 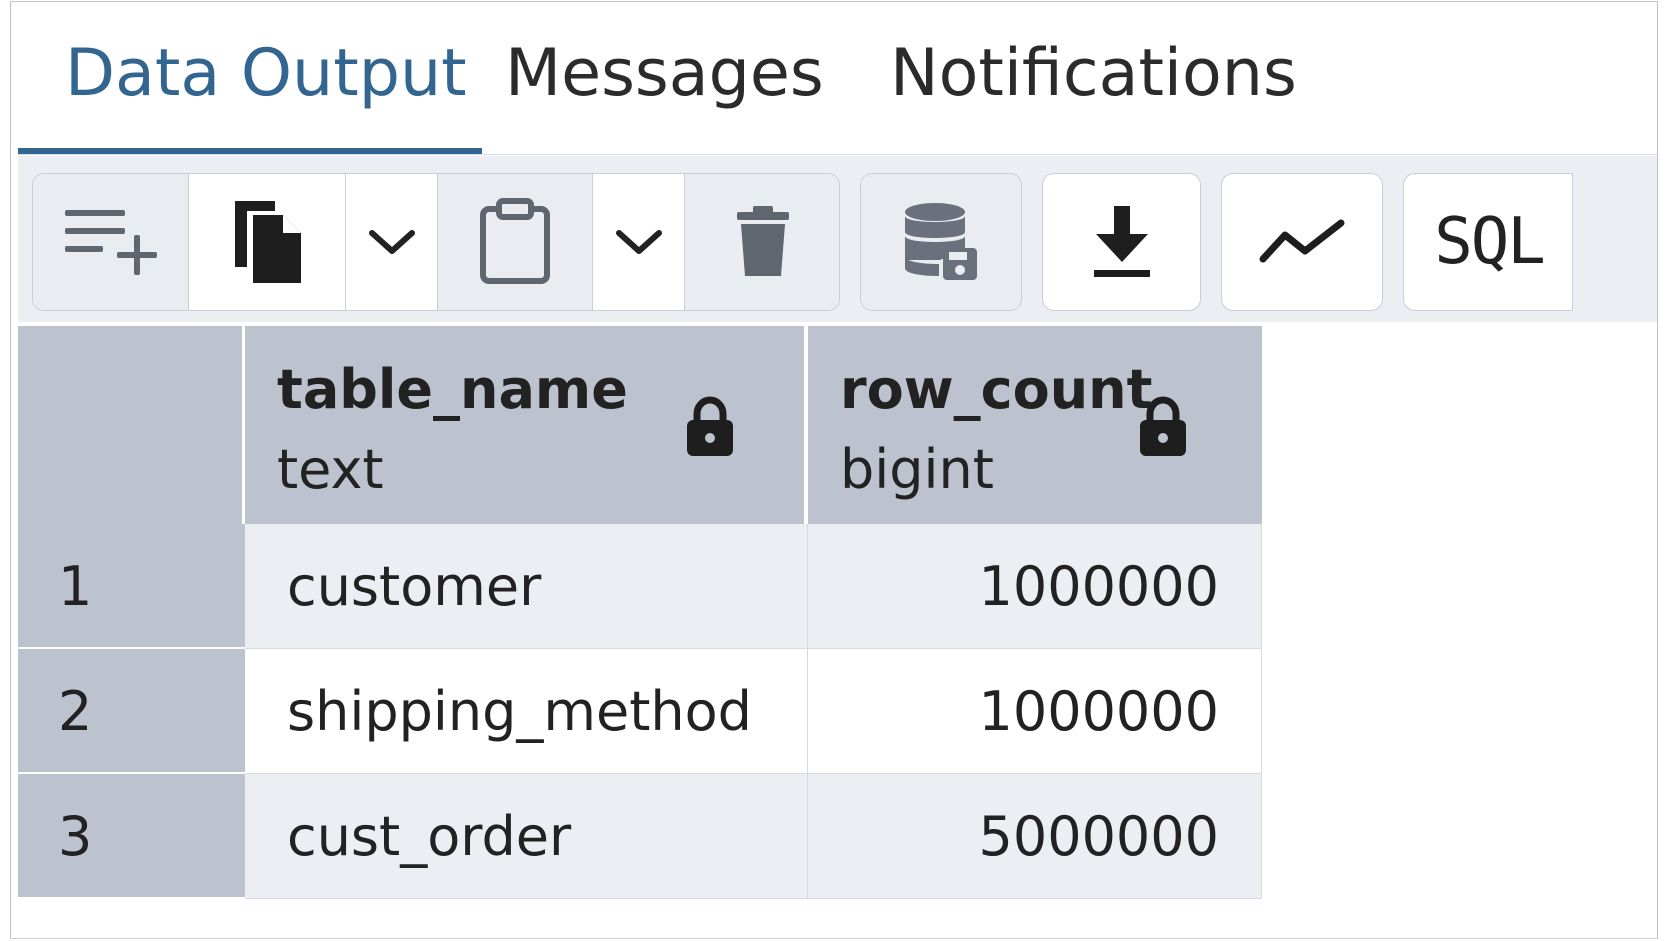 I want to click on paste-button, so click(x=514, y=242).